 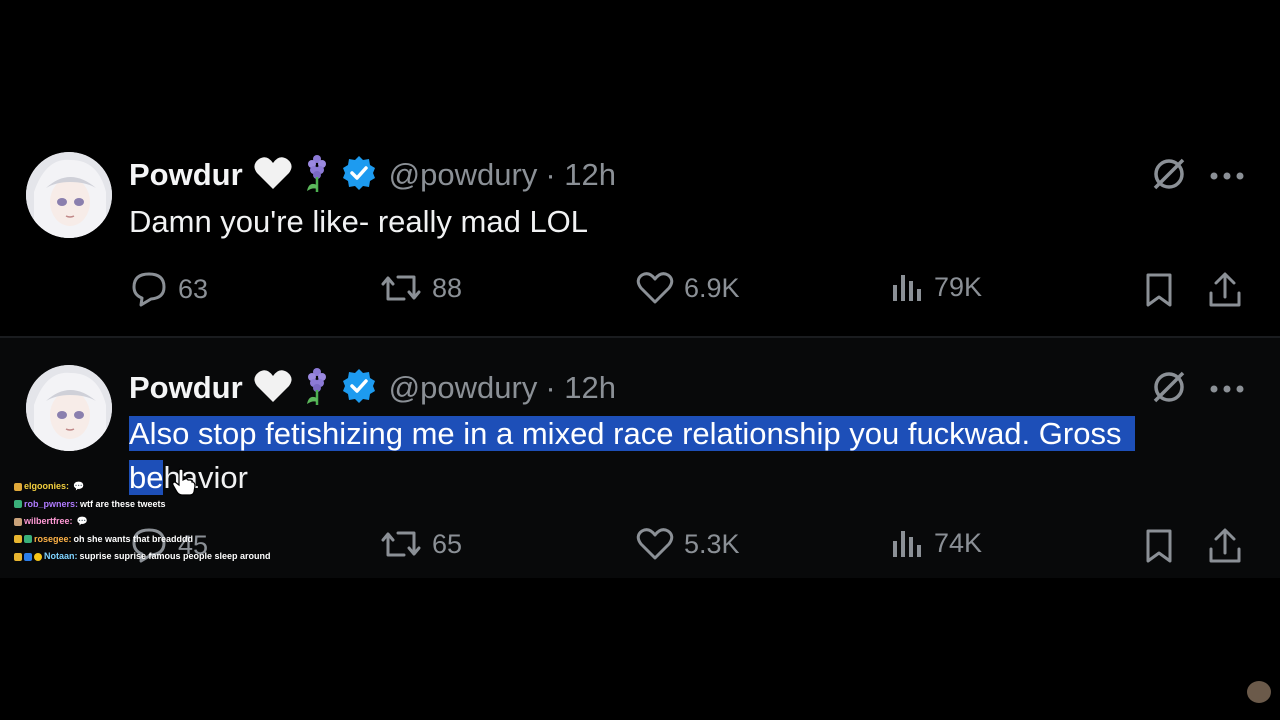 What do you see at coordinates (958, 286) in the screenshot?
I see `views-count: 79K` at bounding box center [958, 286].